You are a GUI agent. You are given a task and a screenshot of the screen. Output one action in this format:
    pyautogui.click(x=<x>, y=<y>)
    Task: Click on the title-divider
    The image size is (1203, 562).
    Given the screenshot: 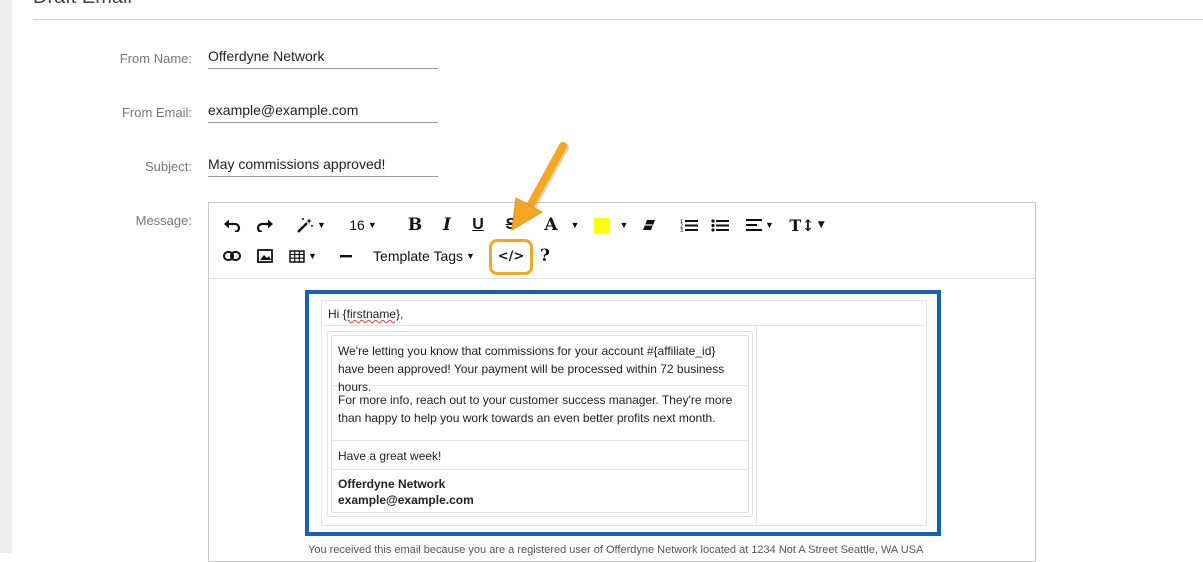 What is the action you would take?
    pyautogui.click(x=618, y=19)
    